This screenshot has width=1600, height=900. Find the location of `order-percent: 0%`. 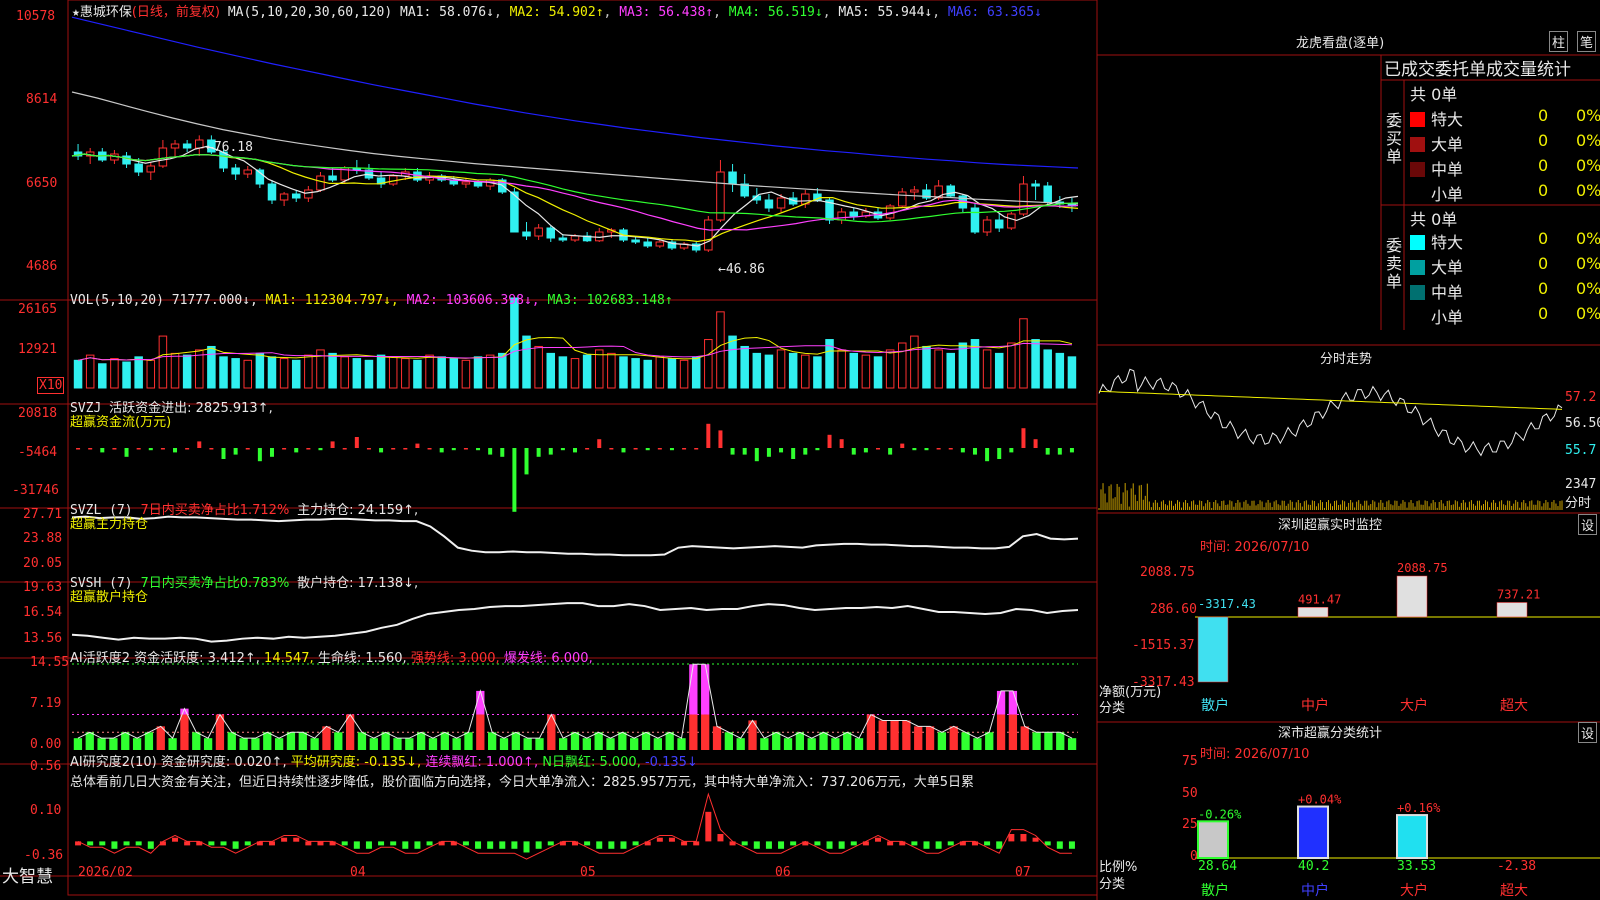

order-percent: 0% is located at coordinates (1588, 115).